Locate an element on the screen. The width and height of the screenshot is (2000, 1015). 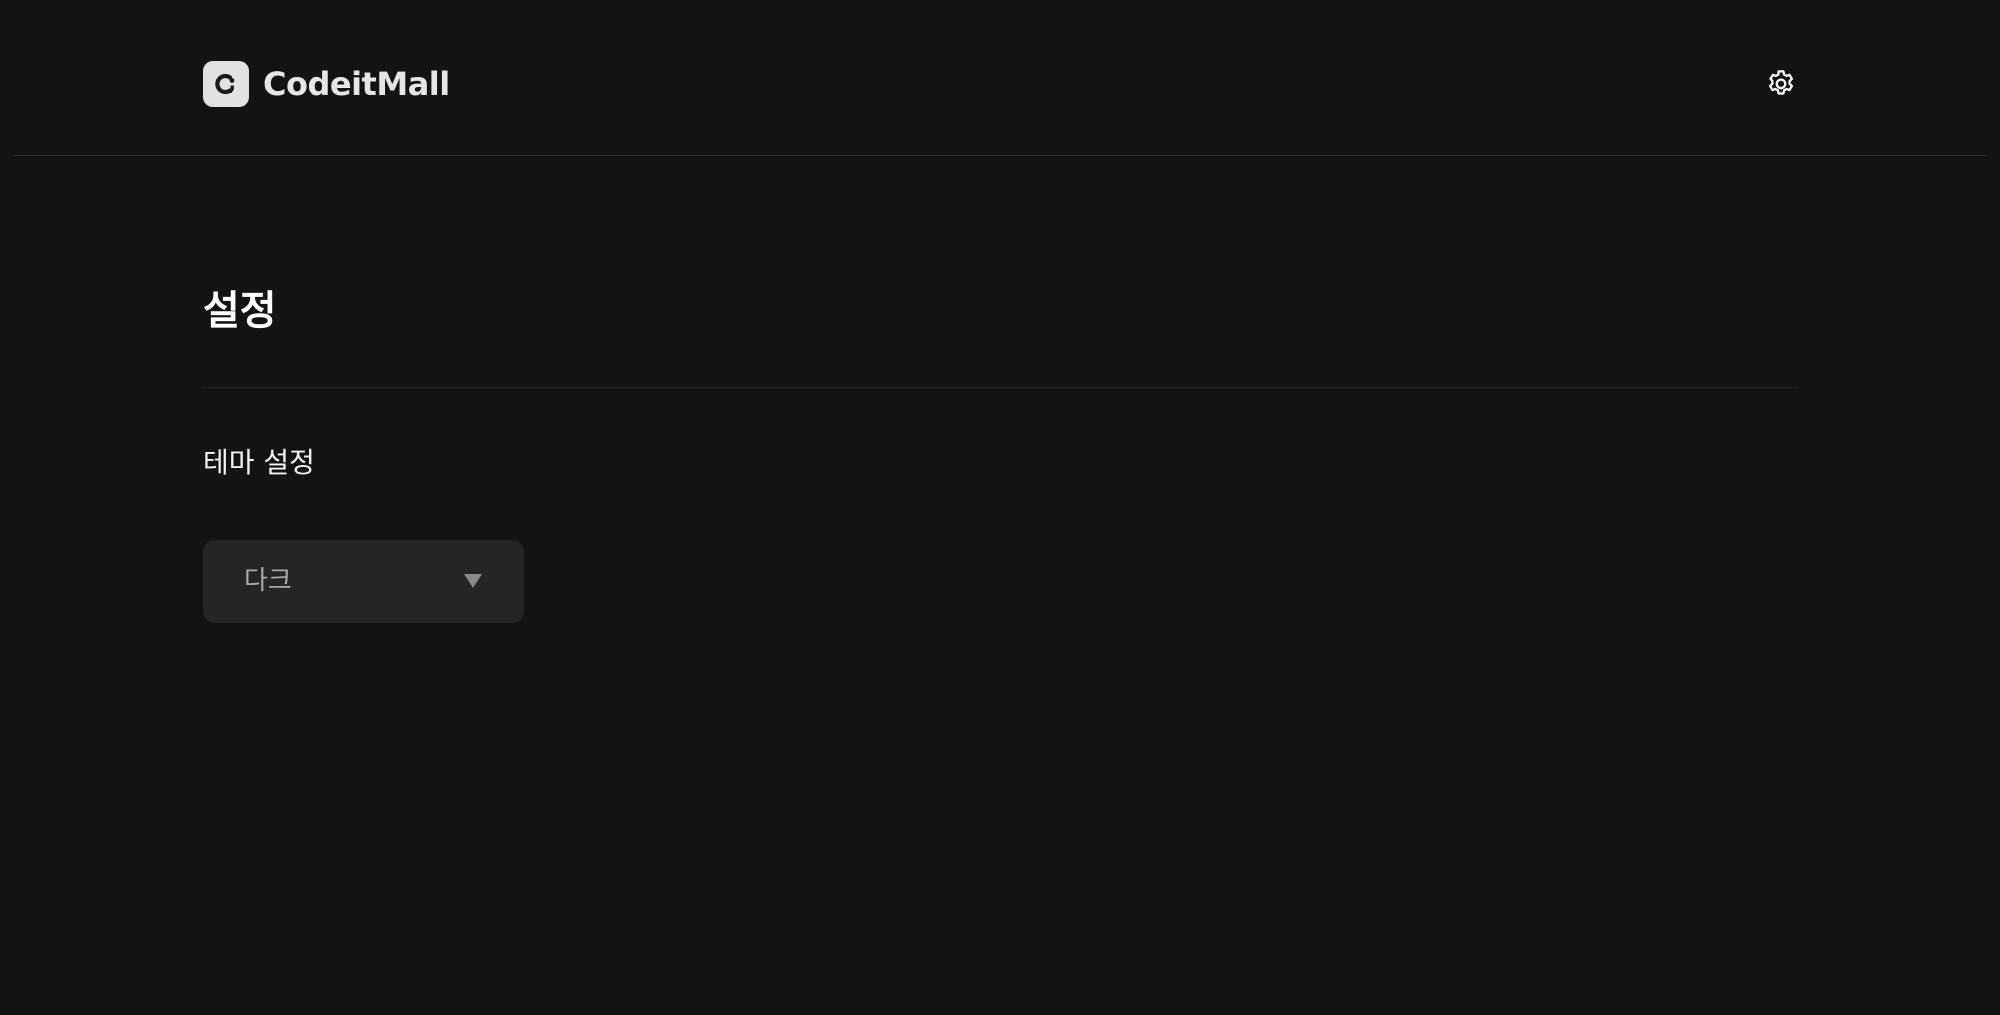
logo-text: CodeitMall is located at coordinates (356, 84).